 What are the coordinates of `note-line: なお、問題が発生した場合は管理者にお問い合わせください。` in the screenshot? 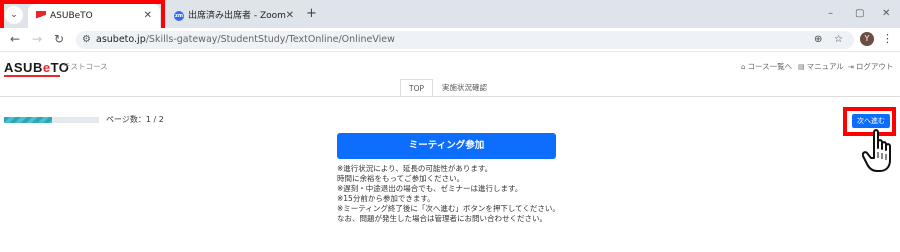 It's located at (442, 218).